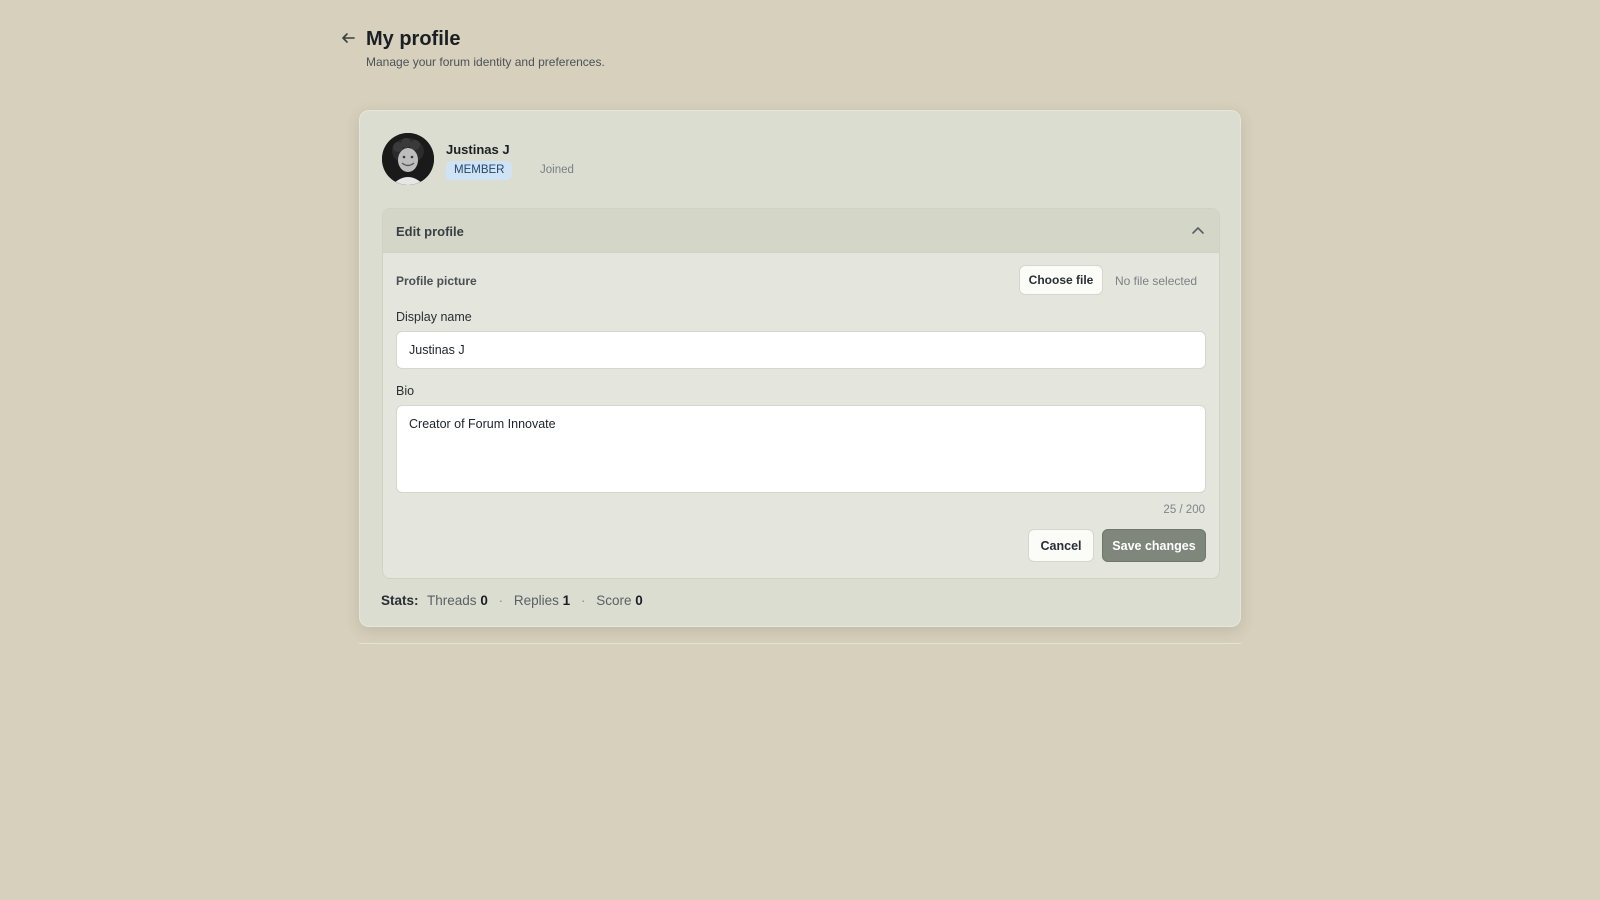  Describe the element at coordinates (405, 391) in the screenshot. I see `bio-label: Bio` at that location.